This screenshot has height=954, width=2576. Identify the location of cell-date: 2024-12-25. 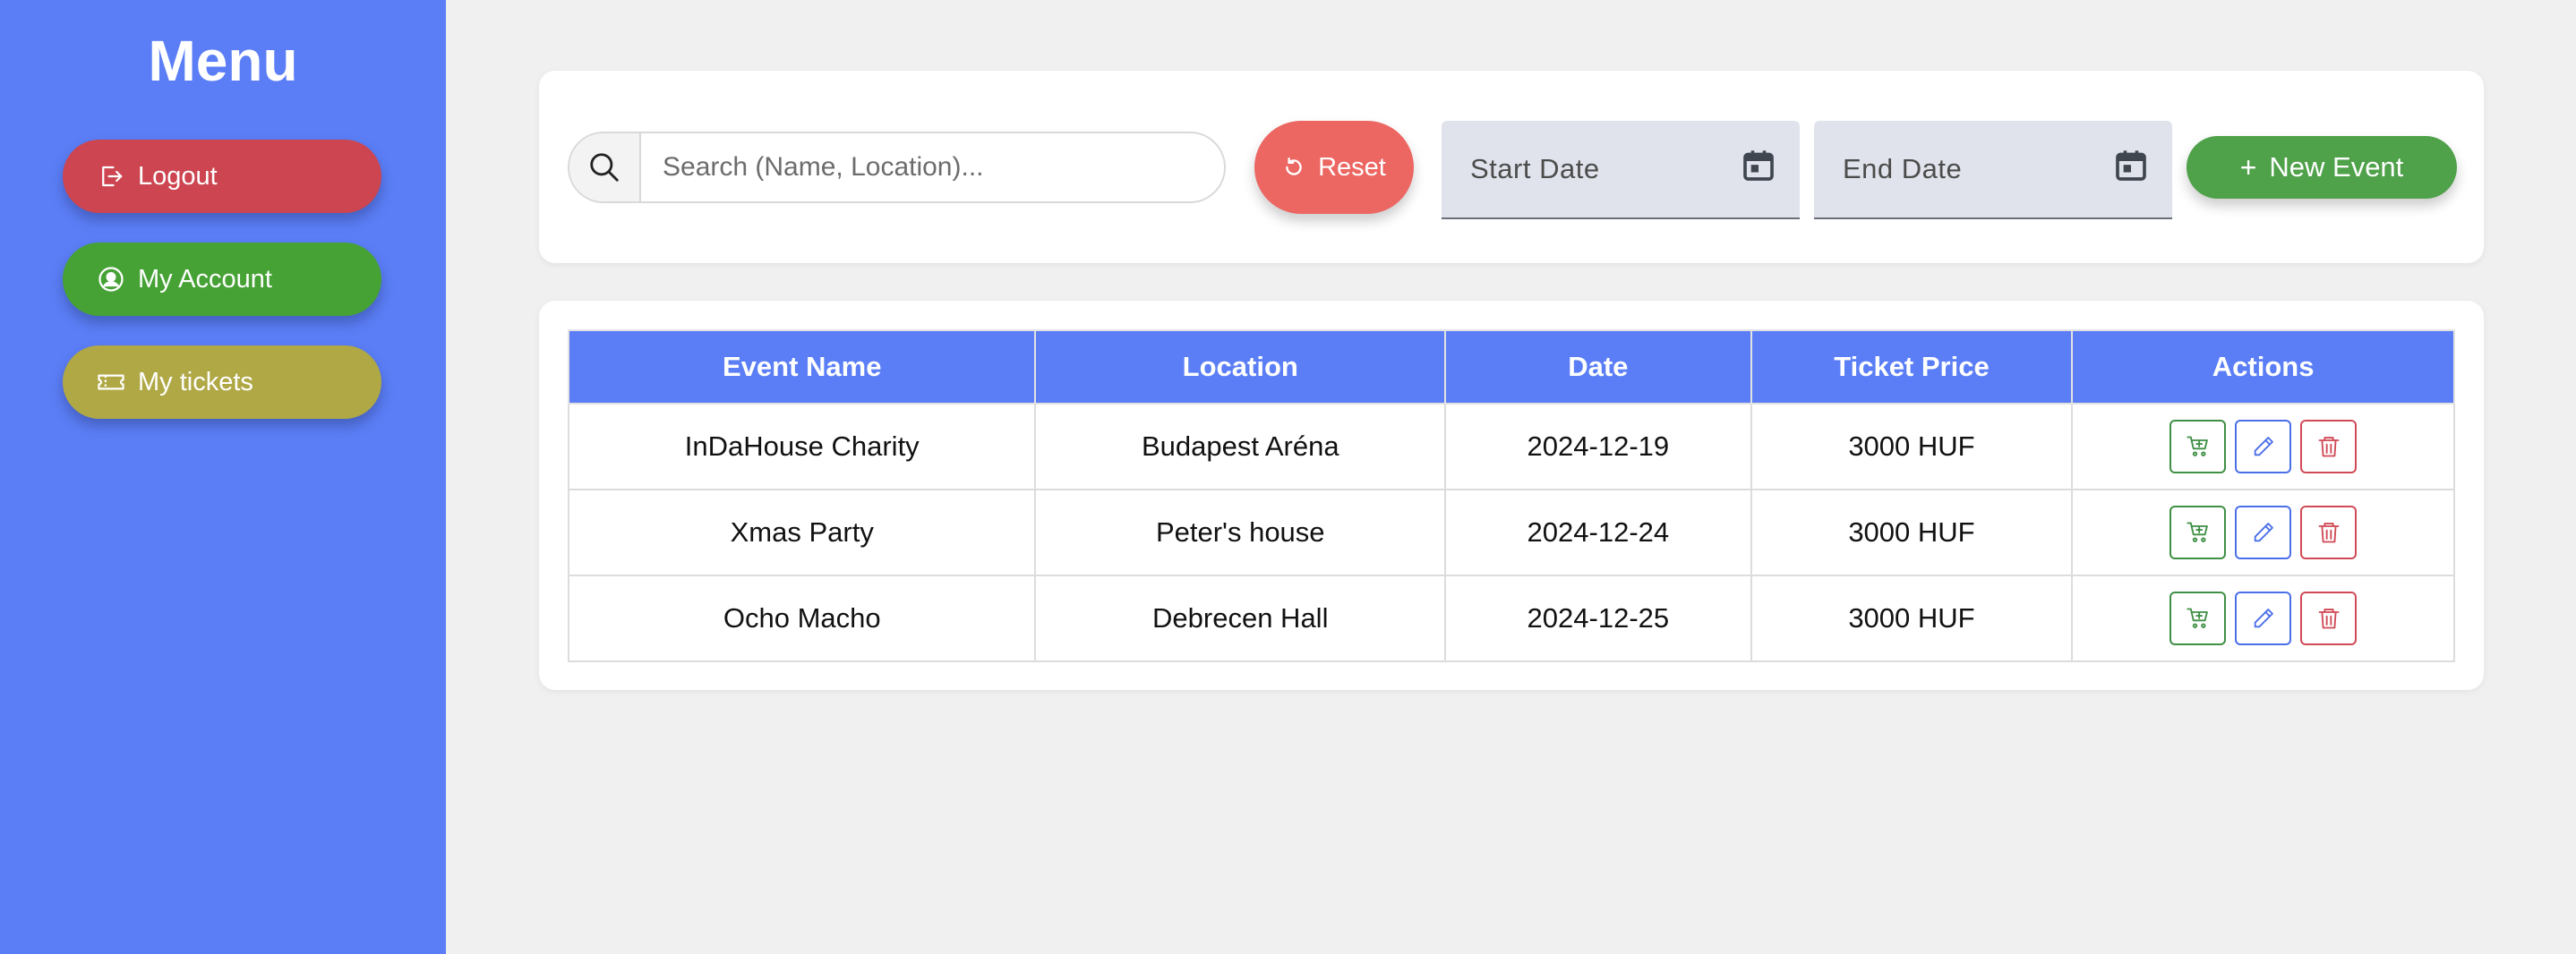
(1598, 618).